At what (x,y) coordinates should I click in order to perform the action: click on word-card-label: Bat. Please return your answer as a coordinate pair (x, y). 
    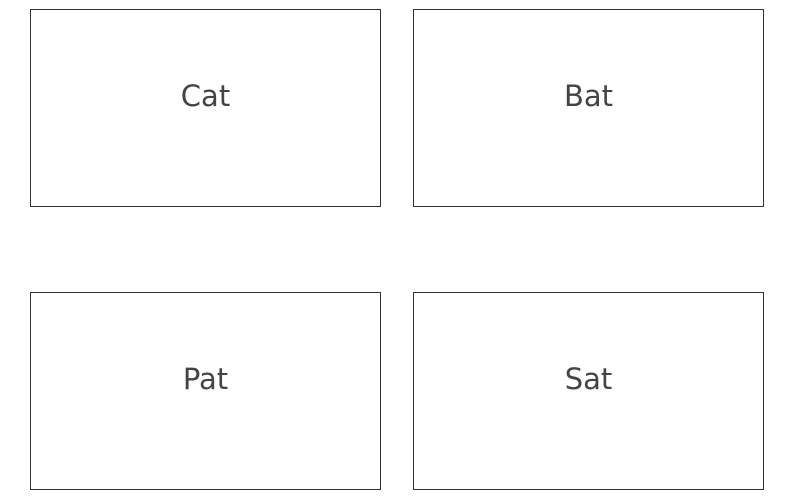
    Looking at the image, I should click on (588, 96).